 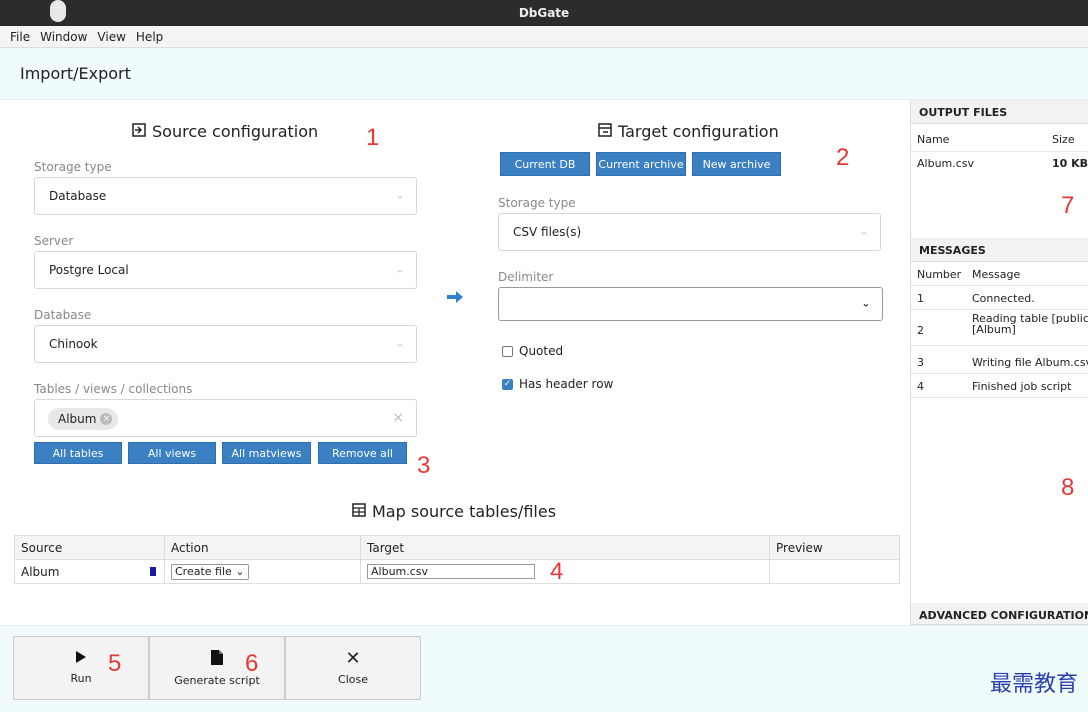 What do you see at coordinates (736, 164) in the screenshot?
I see `new-archive-button: New archive` at bounding box center [736, 164].